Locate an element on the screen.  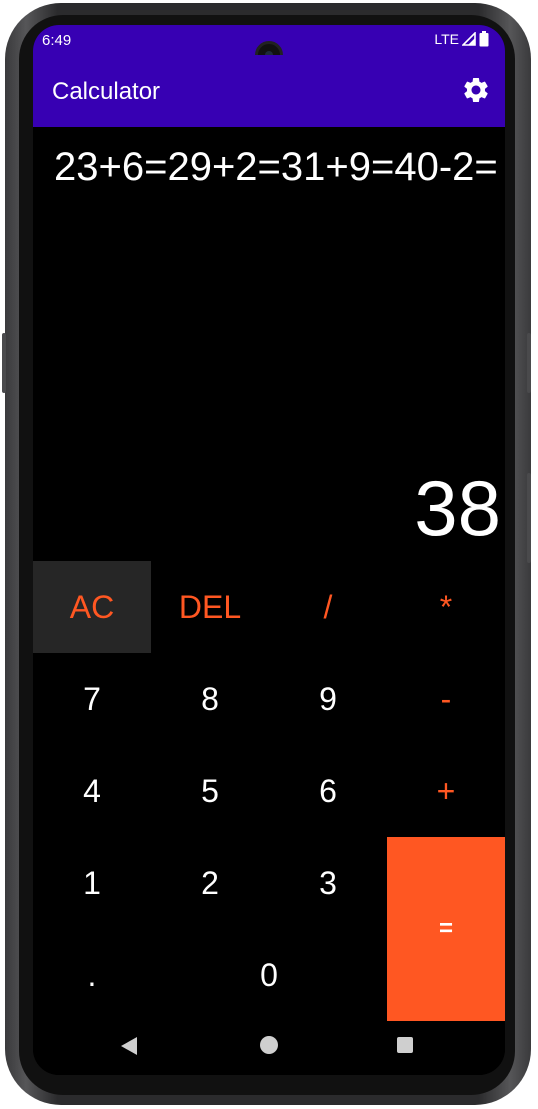
home-icon is located at coordinates (269, 1045).